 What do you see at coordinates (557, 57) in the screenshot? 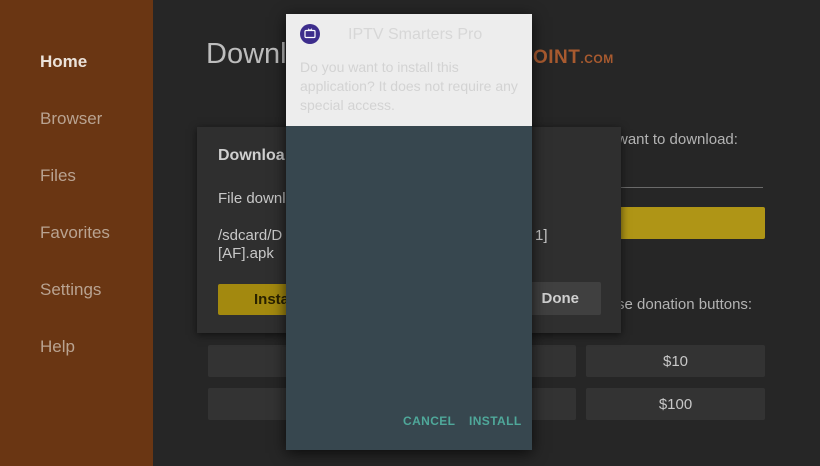
I see `brand-name: OINT` at bounding box center [557, 57].